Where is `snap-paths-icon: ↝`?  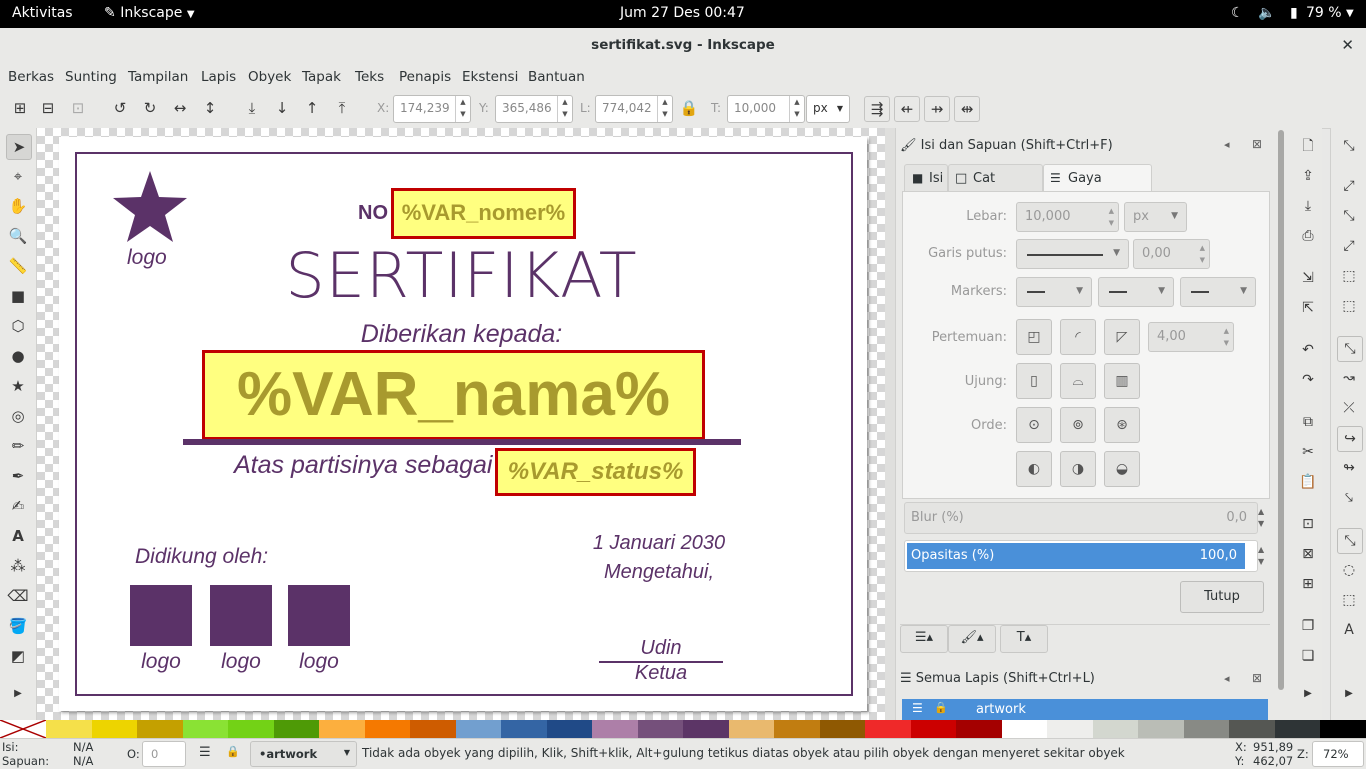
snap-paths-icon: ↝ is located at coordinates (1349, 378).